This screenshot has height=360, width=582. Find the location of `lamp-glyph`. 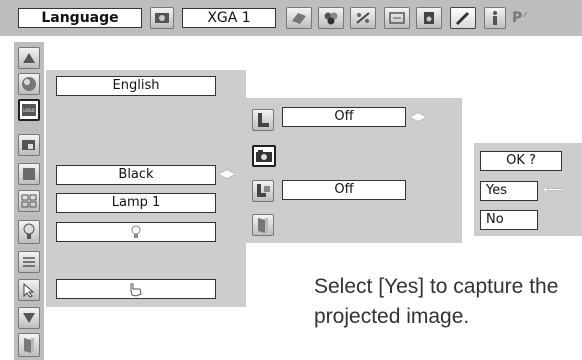

lamp-glyph is located at coordinates (29, 231).